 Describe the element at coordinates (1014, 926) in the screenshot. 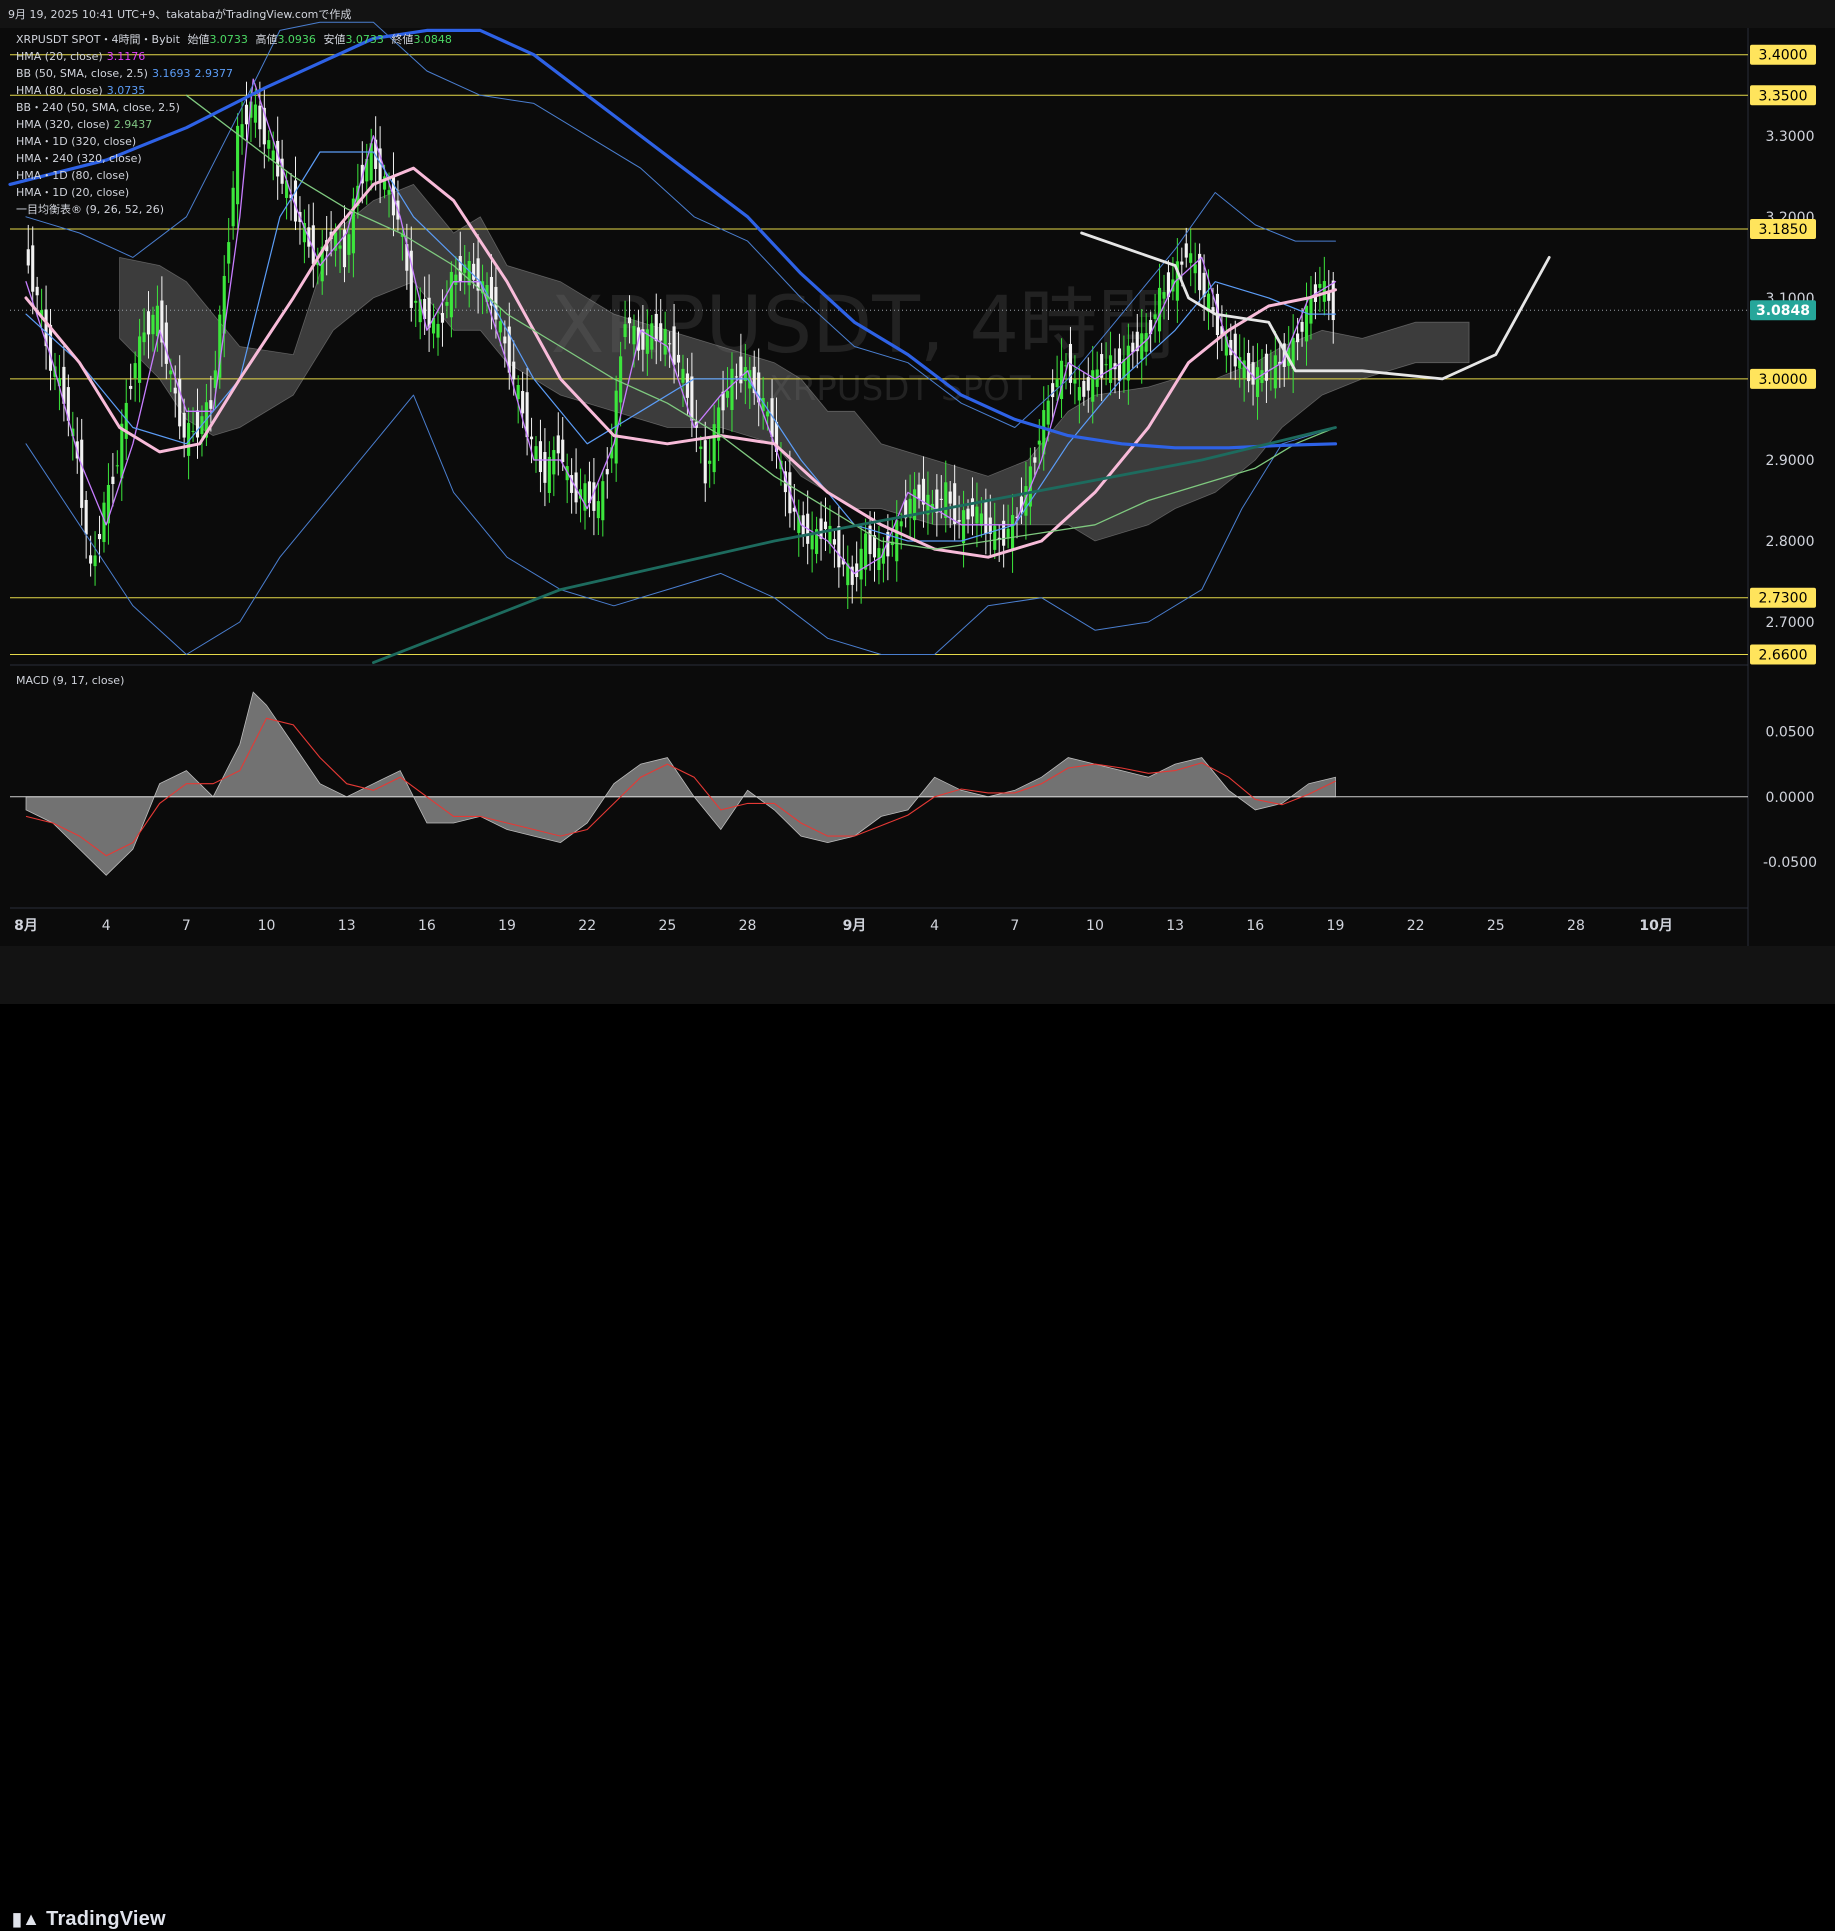

I see `time-tick-label: 7` at that location.